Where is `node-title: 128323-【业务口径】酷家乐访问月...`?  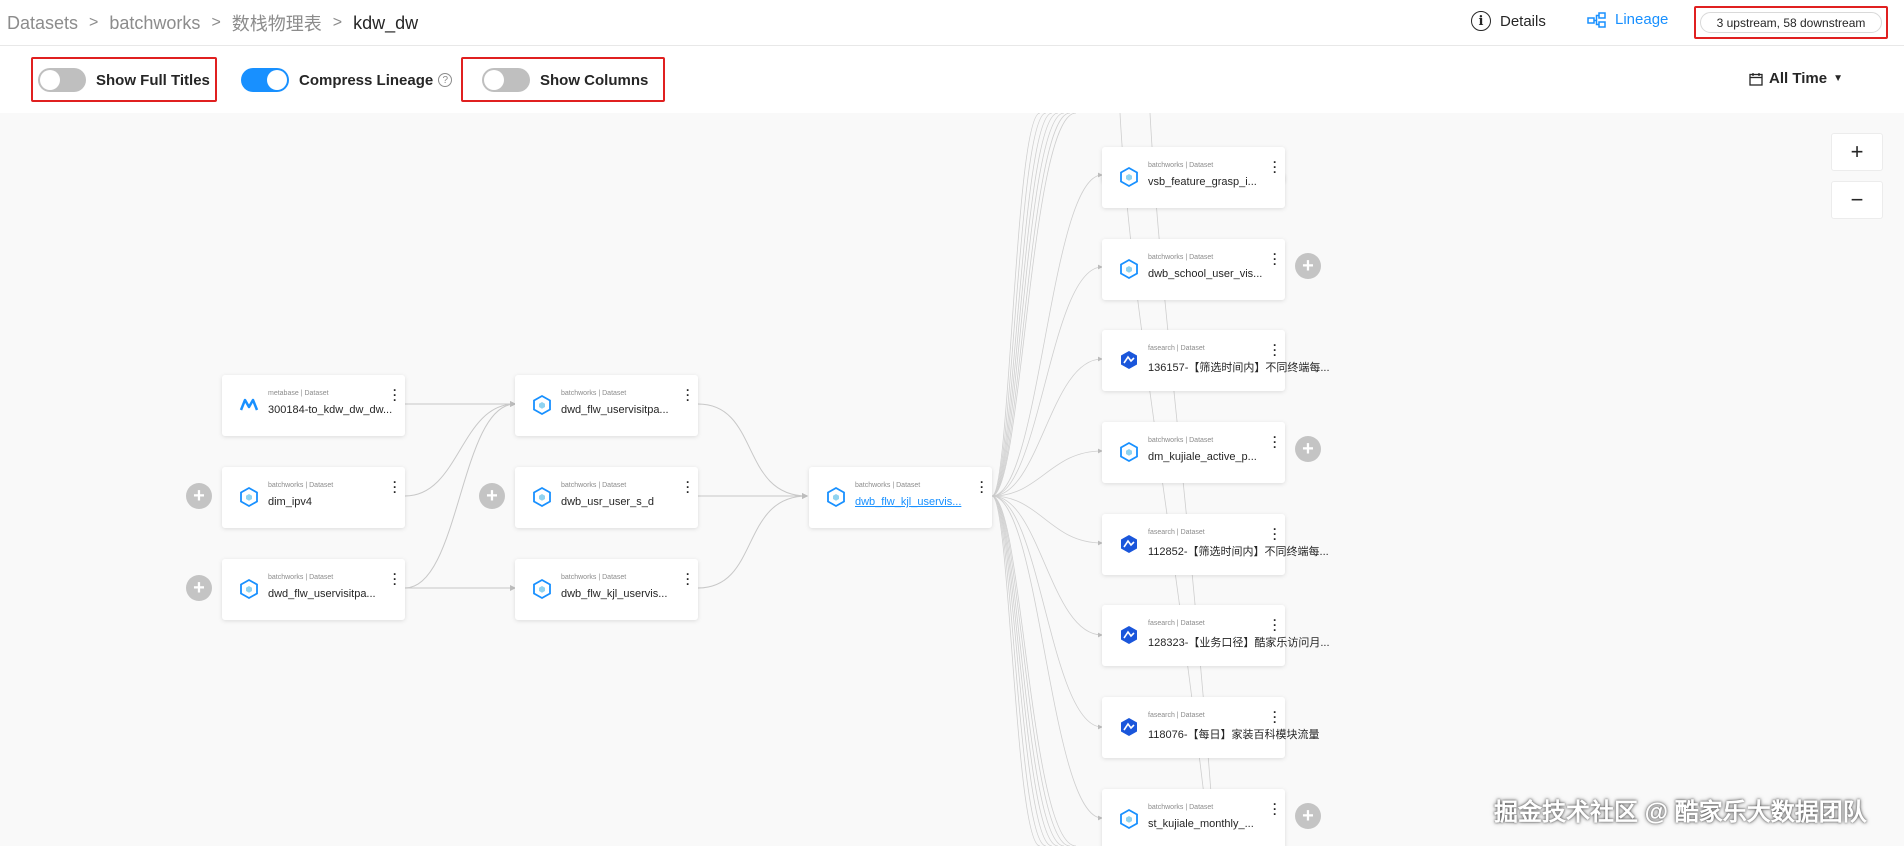
node-title: 128323-【业务口径】酷家乐访问月... is located at coordinates (1239, 642).